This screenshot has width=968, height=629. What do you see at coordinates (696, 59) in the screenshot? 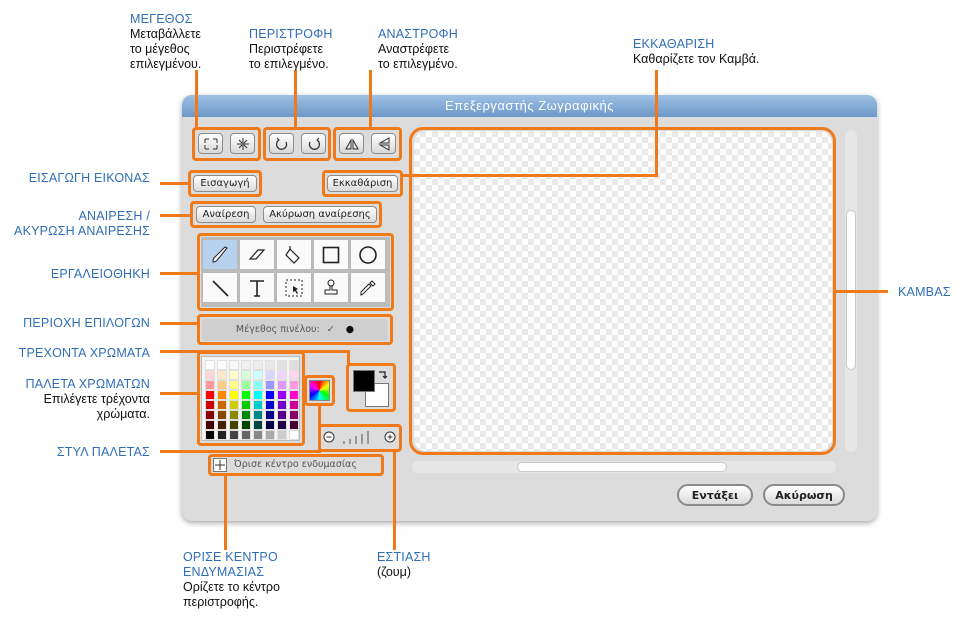
I see `clear-annotation-desc: Καθαρίζετε τον Καμβά.` at bounding box center [696, 59].